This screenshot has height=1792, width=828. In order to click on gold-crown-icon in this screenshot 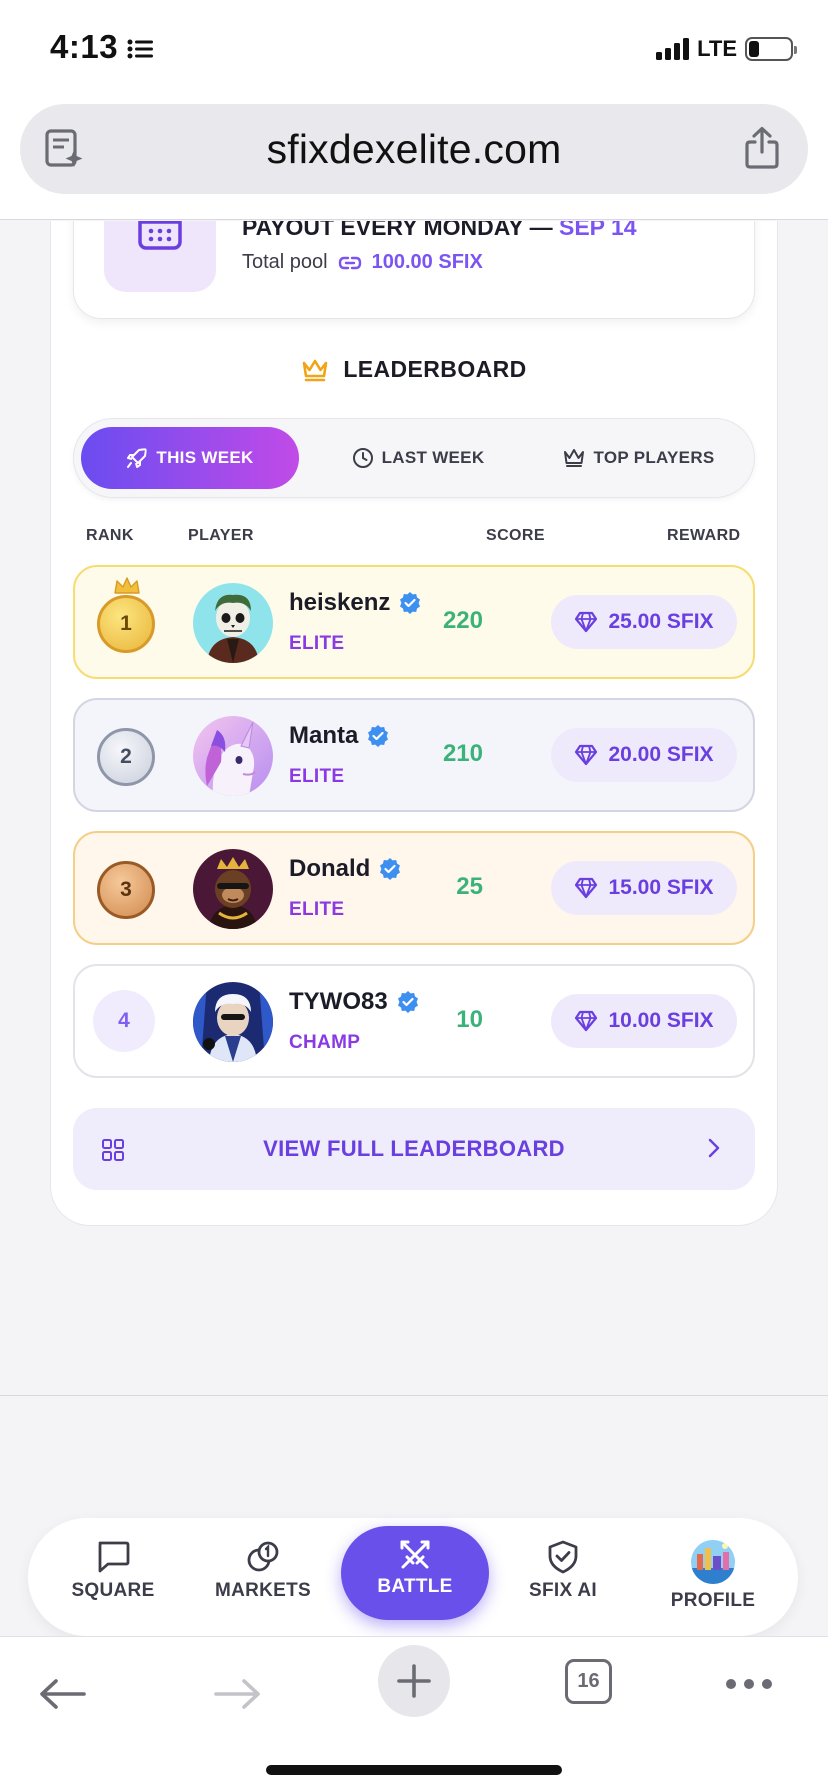, I will do `click(127, 585)`.